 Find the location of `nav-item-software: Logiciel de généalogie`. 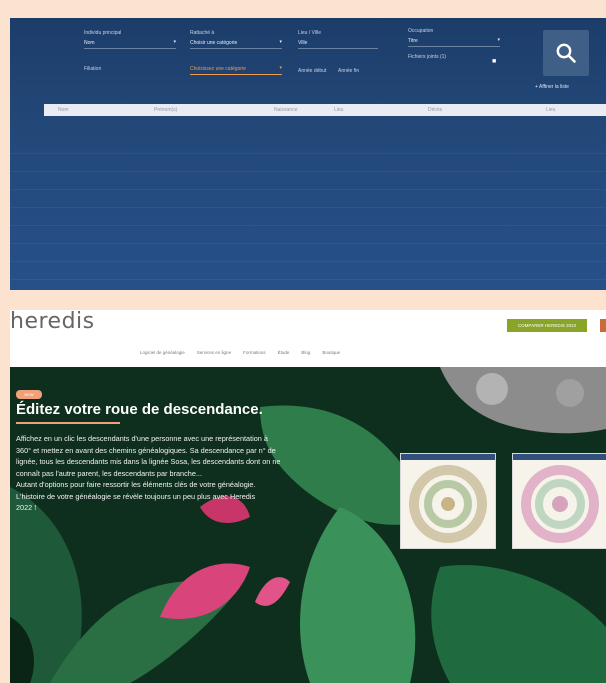

nav-item-software: Logiciel de généalogie is located at coordinates (162, 352).